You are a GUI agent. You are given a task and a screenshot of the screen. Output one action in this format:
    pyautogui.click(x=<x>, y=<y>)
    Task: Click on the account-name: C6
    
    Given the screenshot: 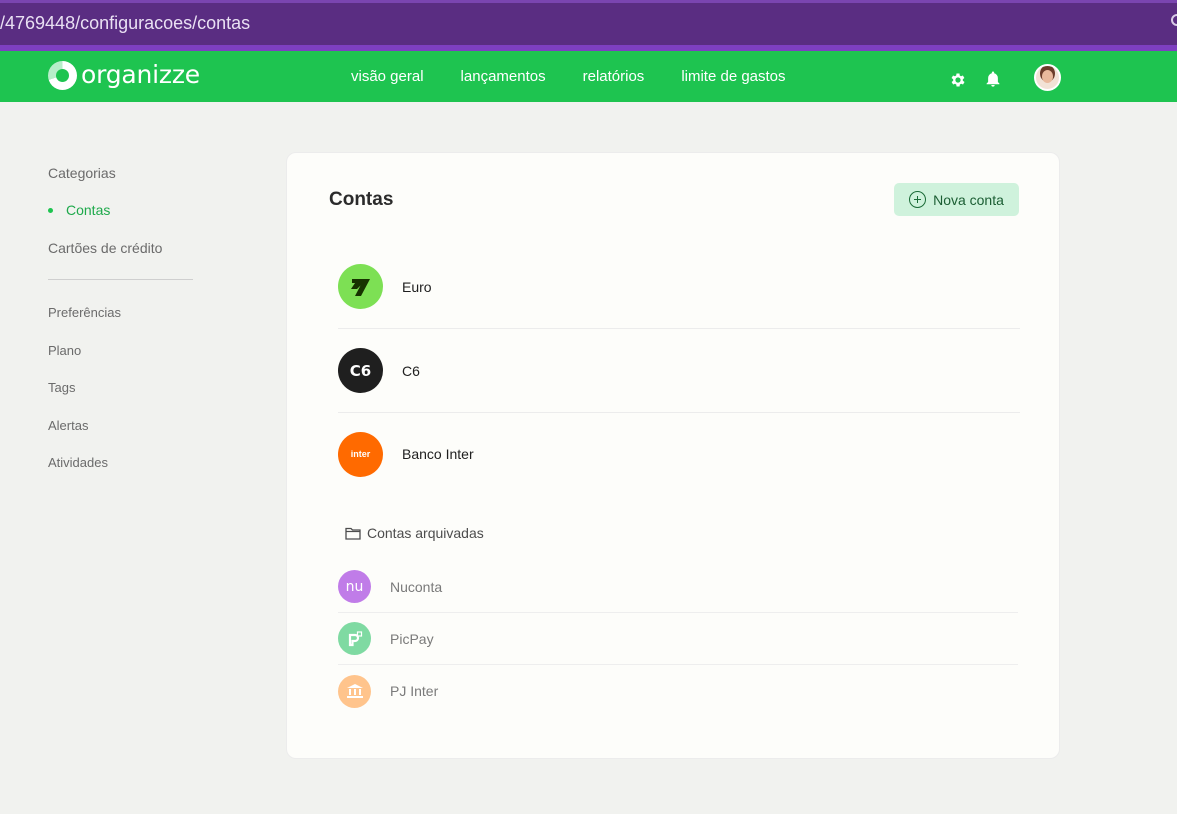 What is the action you would take?
    pyautogui.click(x=411, y=370)
    